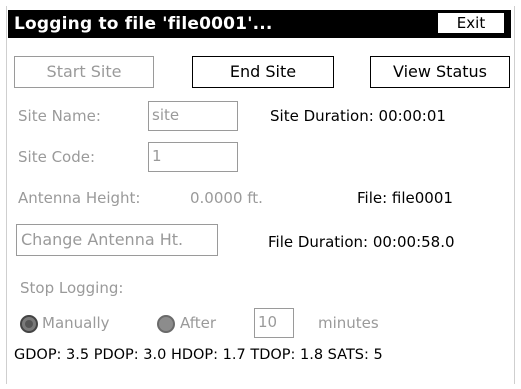 This screenshot has height=389, width=521. I want to click on manually-radio, so click(29, 324).